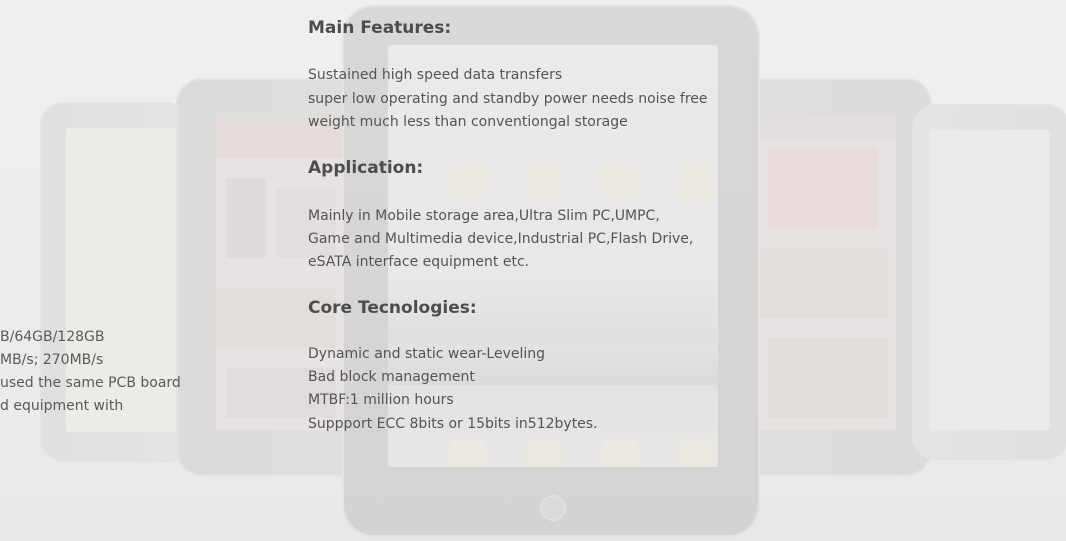 This screenshot has width=1066, height=541. Describe the element at coordinates (419, 262) in the screenshot. I see `application-line: eSATA interface equipment etc.` at that location.